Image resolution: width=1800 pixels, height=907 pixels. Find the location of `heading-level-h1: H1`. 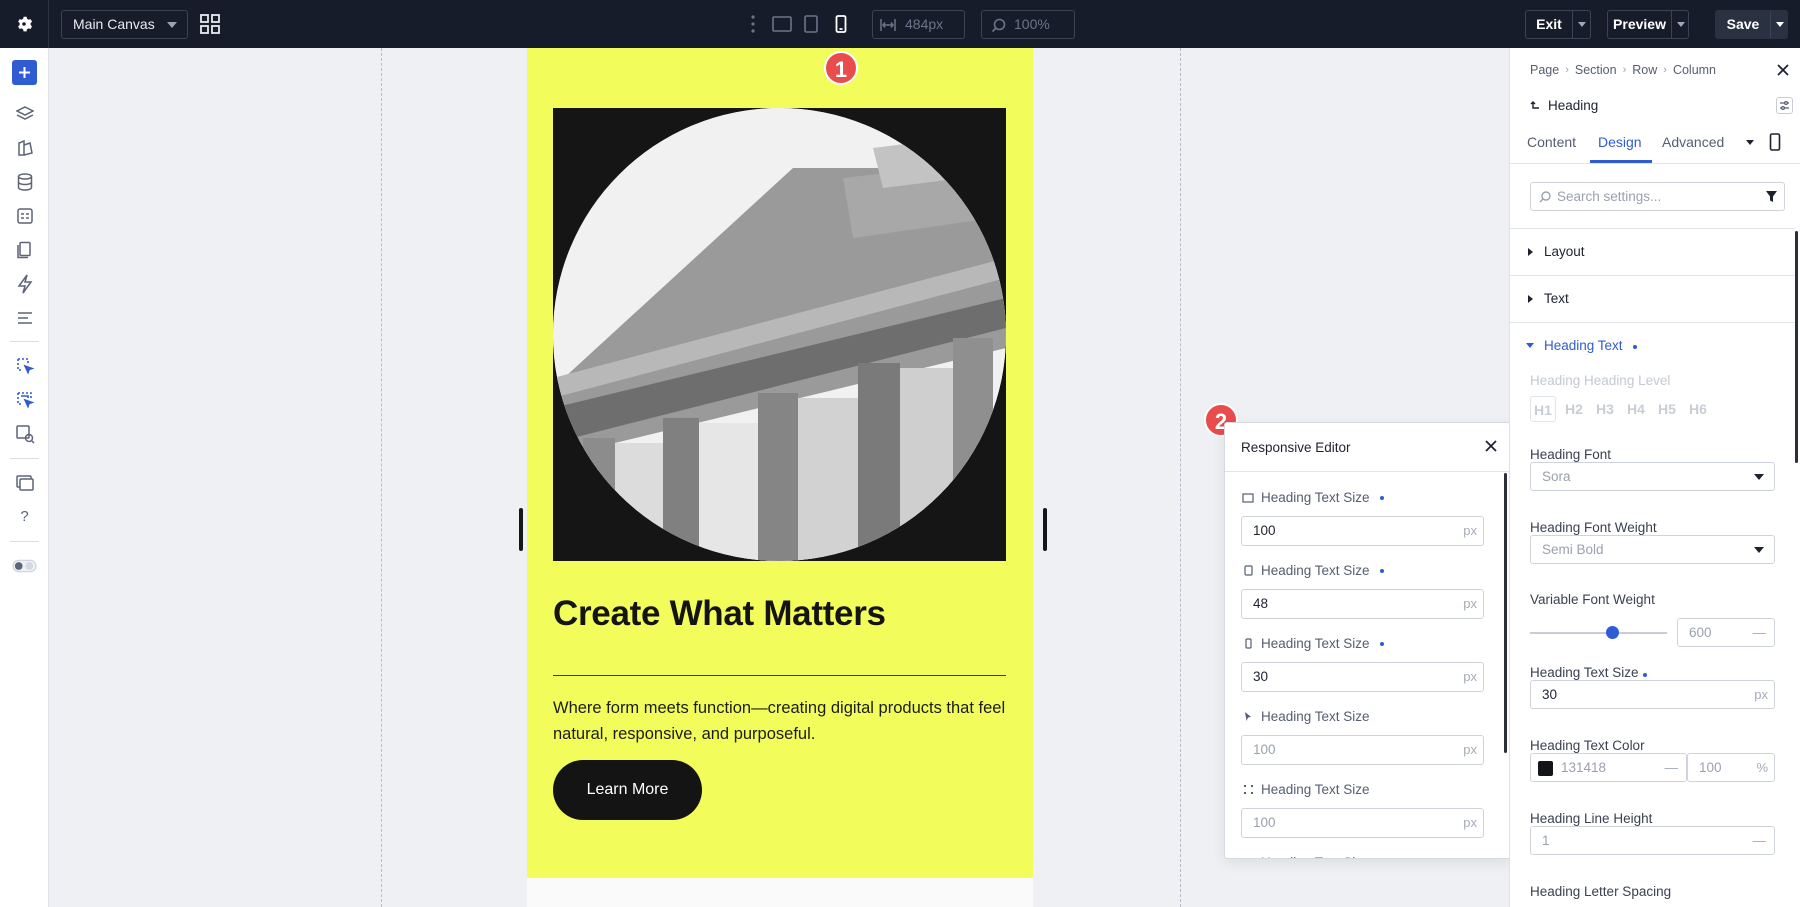

heading-level-h1: H1 is located at coordinates (1543, 409).